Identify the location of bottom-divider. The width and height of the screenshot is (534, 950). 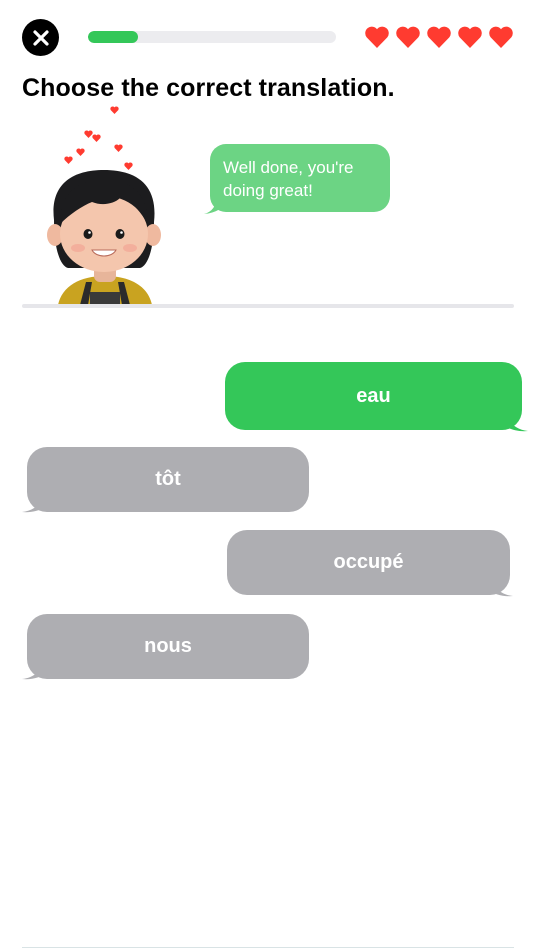
(268, 947).